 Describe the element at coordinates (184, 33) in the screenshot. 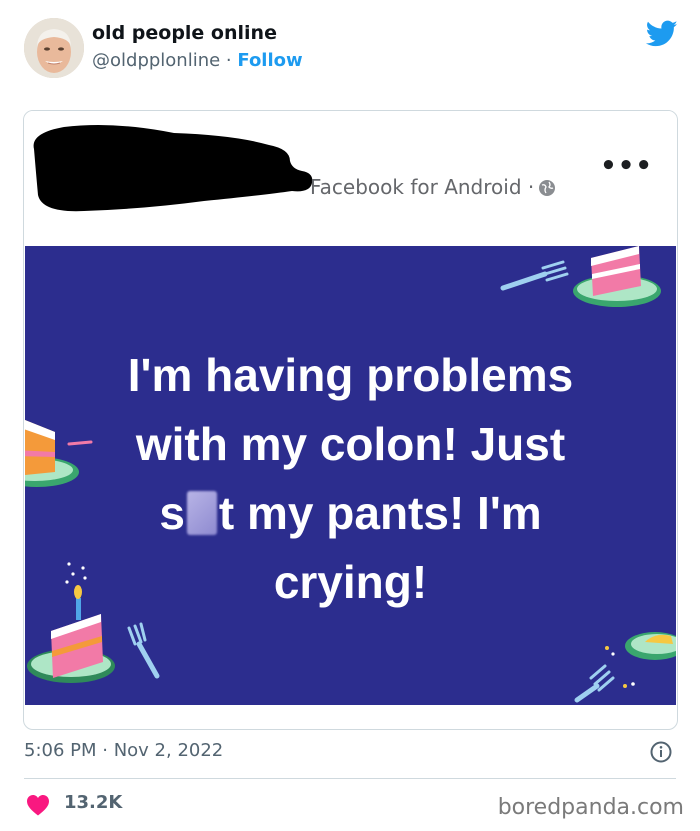

I see `author-name: old people online` at that location.